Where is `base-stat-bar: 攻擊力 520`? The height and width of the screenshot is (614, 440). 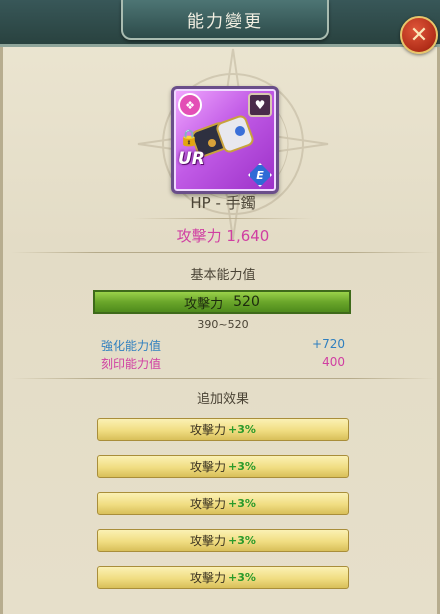 base-stat-bar: 攻擊力 520 is located at coordinates (222, 302).